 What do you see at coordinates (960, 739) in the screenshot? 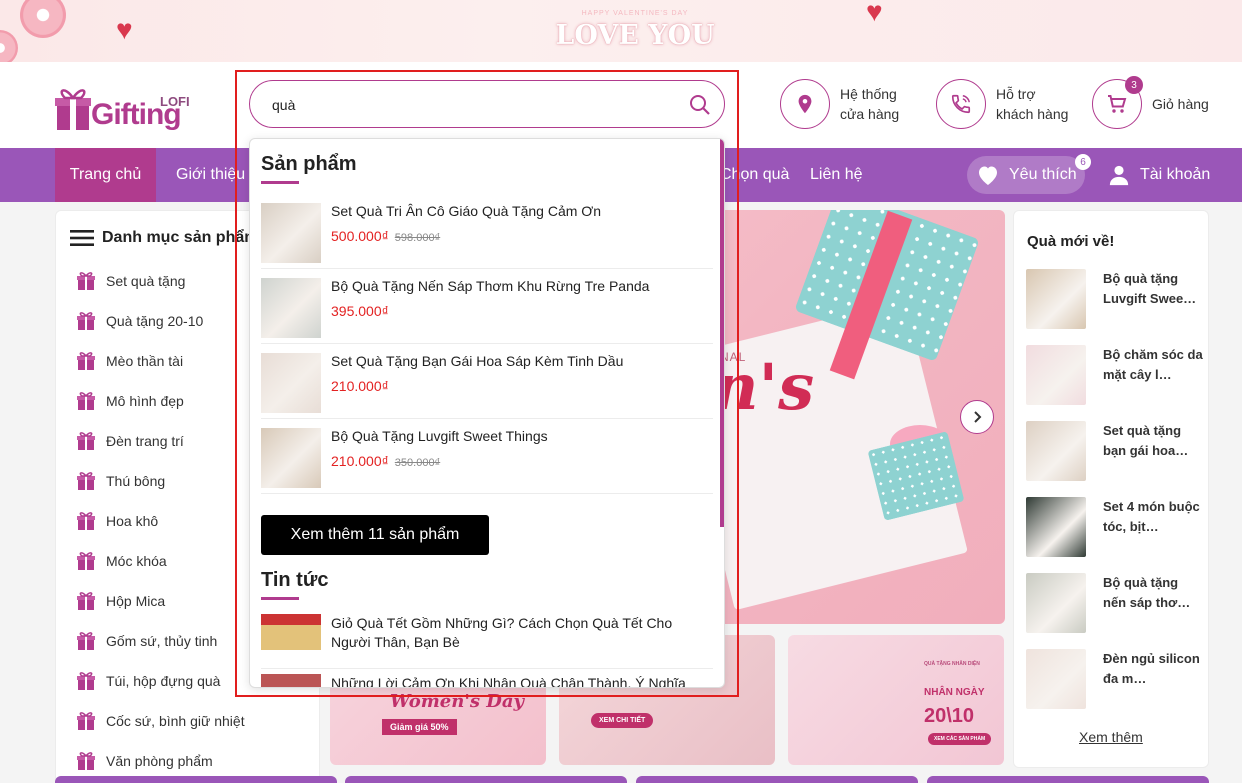
I see `promo-products-button: XEM CÁC SẢN PHẨM` at bounding box center [960, 739].